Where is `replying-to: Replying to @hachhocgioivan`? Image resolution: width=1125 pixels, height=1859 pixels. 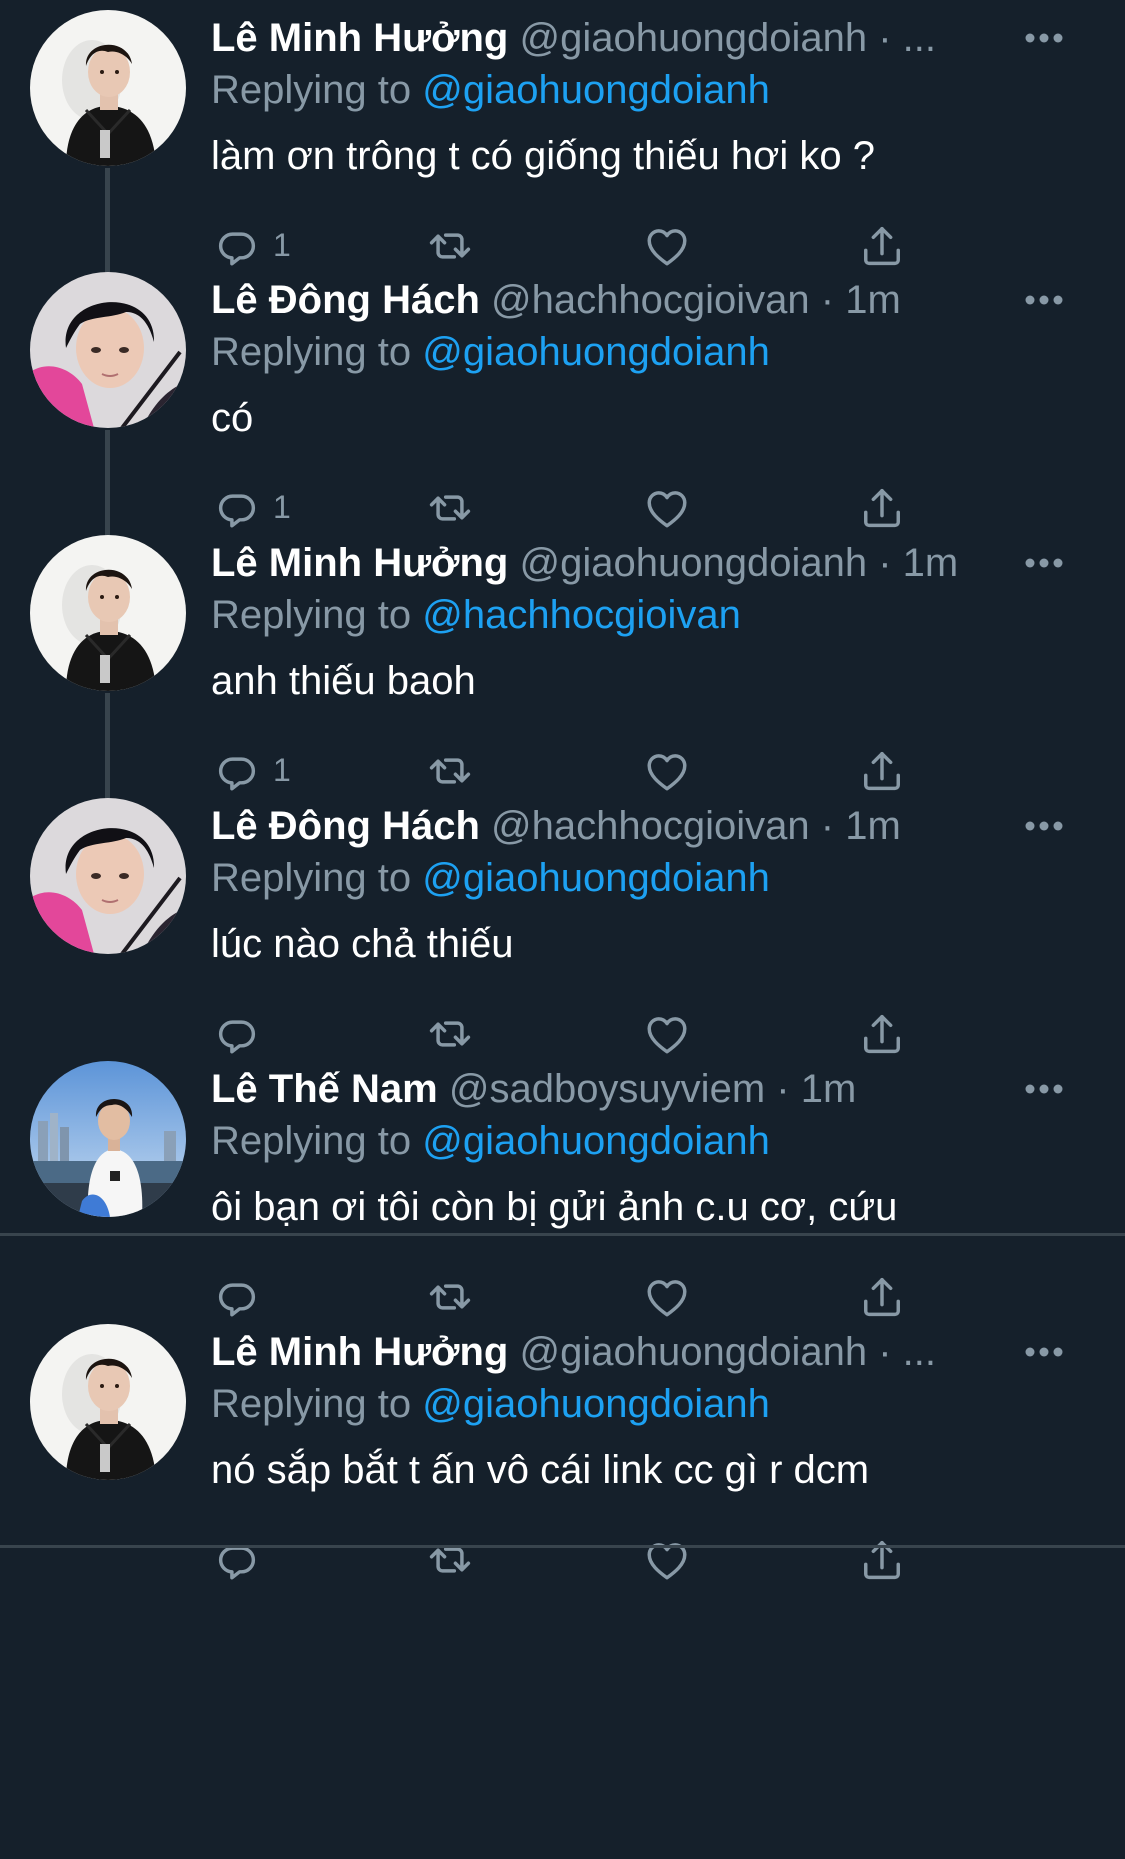 replying-to: Replying to @hachhocgioivan is located at coordinates (476, 615).